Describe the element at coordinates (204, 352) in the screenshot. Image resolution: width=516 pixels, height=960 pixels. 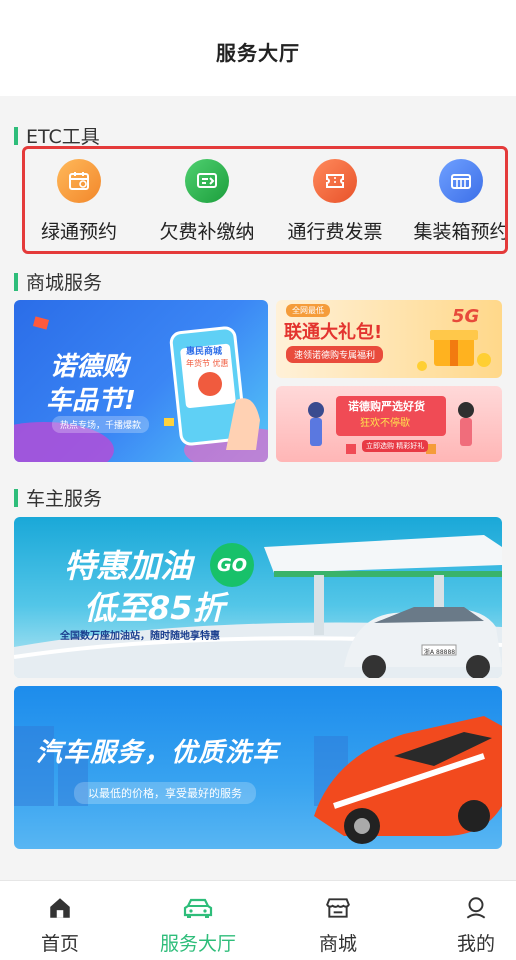
I see `mall-main-phone-title: 惠民商城` at that location.